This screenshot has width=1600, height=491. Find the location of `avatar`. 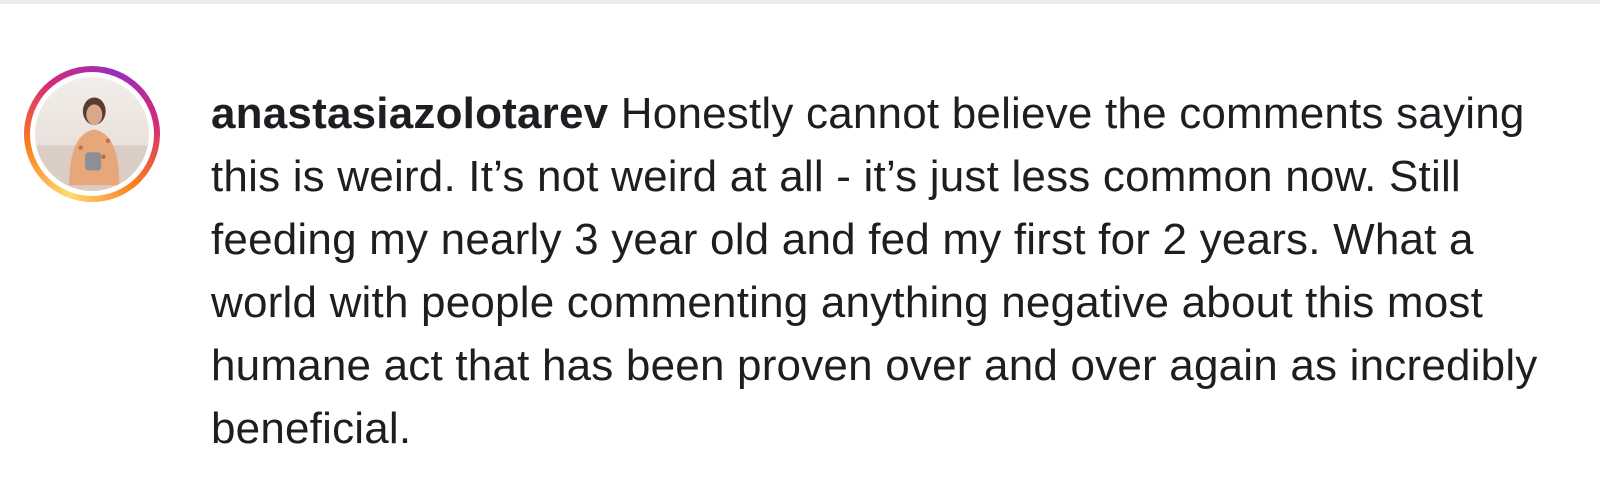

avatar is located at coordinates (92, 134).